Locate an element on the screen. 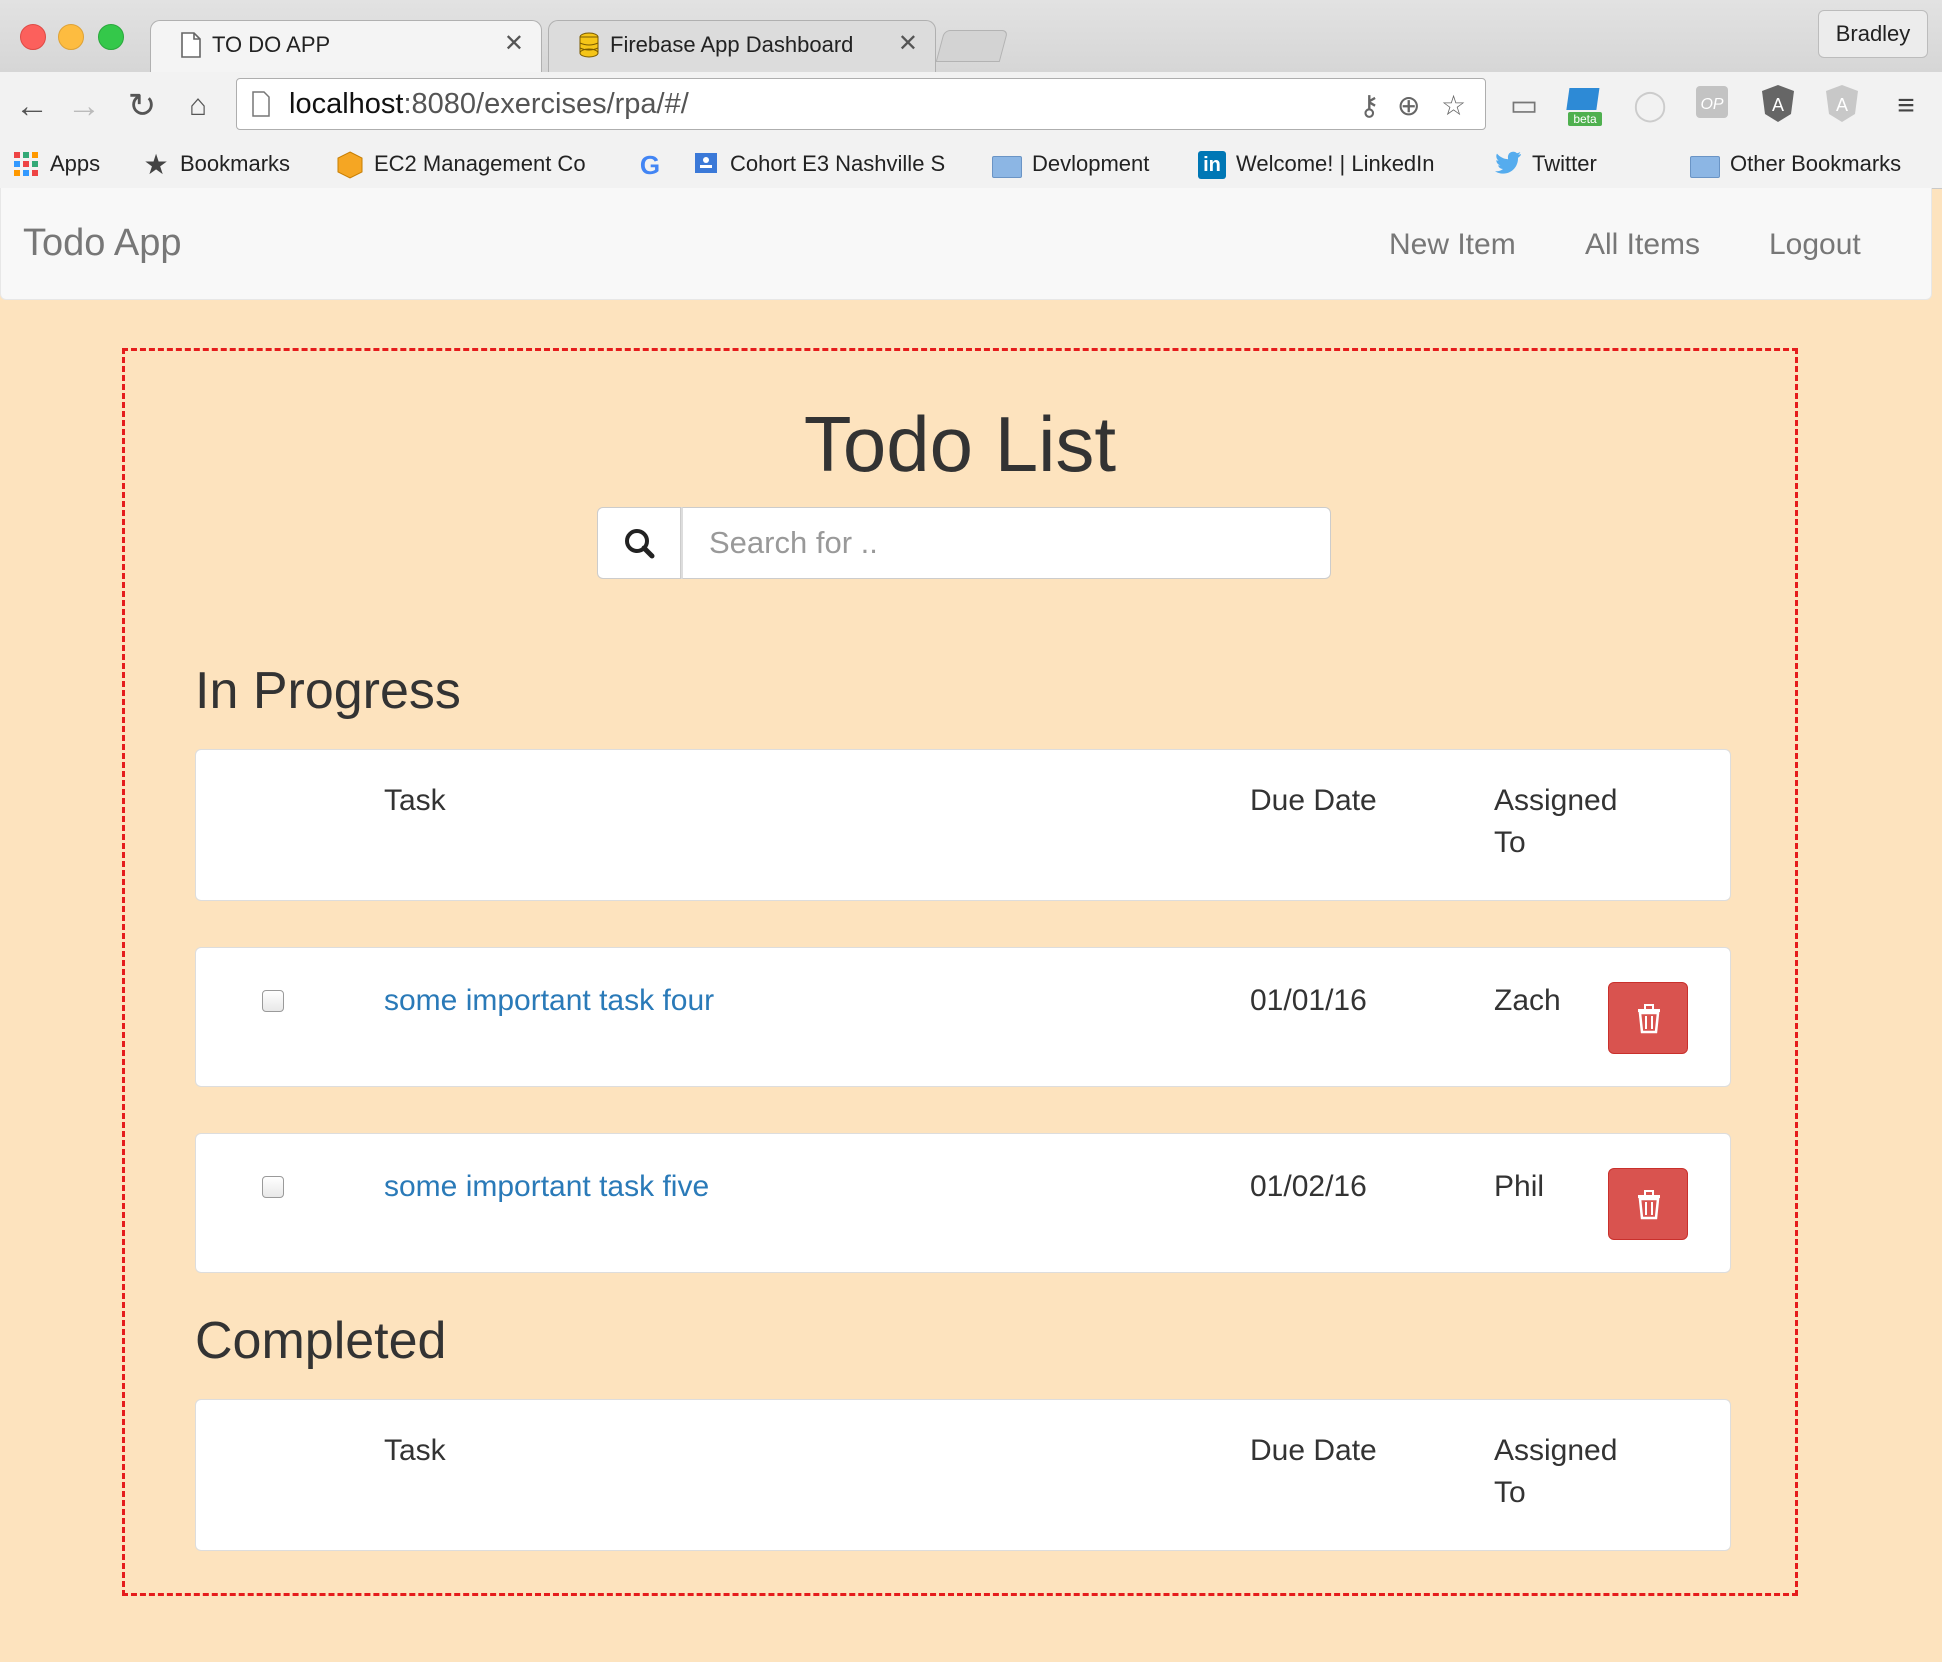 This screenshot has width=1942, height=1662. task-due-date: 01/01/16 is located at coordinates (1308, 1000).